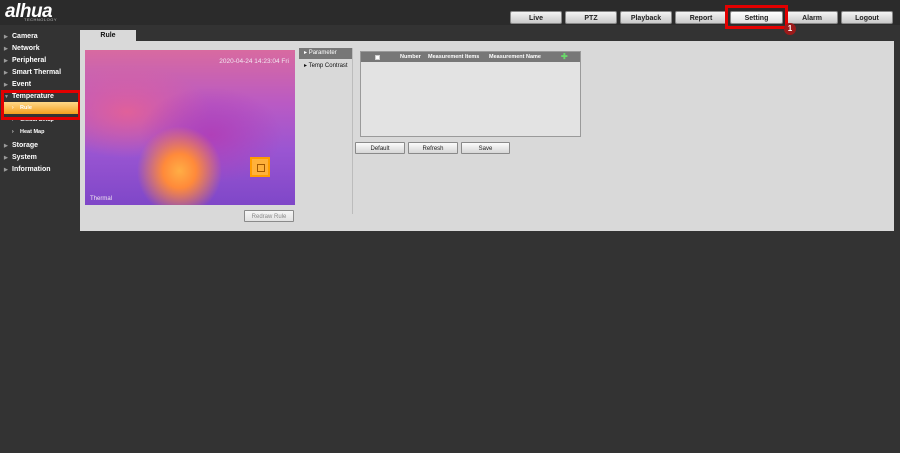 The height and width of the screenshot is (453, 900). What do you see at coordinates (515, 57) in the screenshot?
I see `column-measurement-name: Measurement Name` at bounding box center [515, 57].